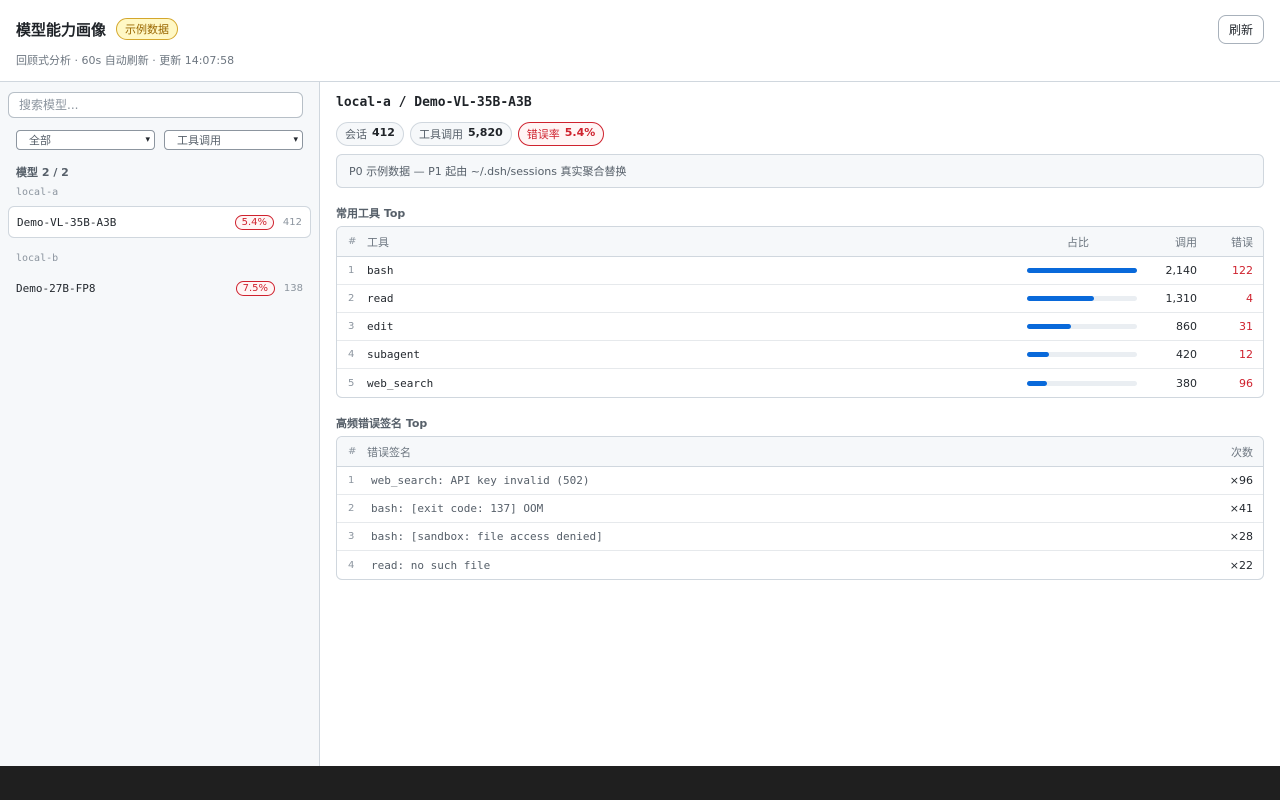 The image size is (1280, 800). I want to click on models-count: 模型 2 / 2, so click(42, 172).